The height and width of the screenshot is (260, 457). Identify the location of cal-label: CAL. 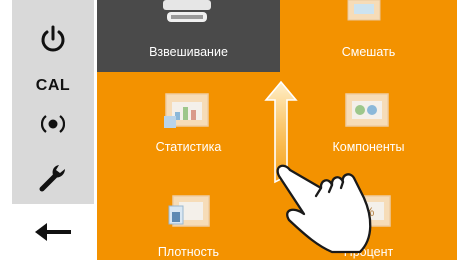
(53, 85).